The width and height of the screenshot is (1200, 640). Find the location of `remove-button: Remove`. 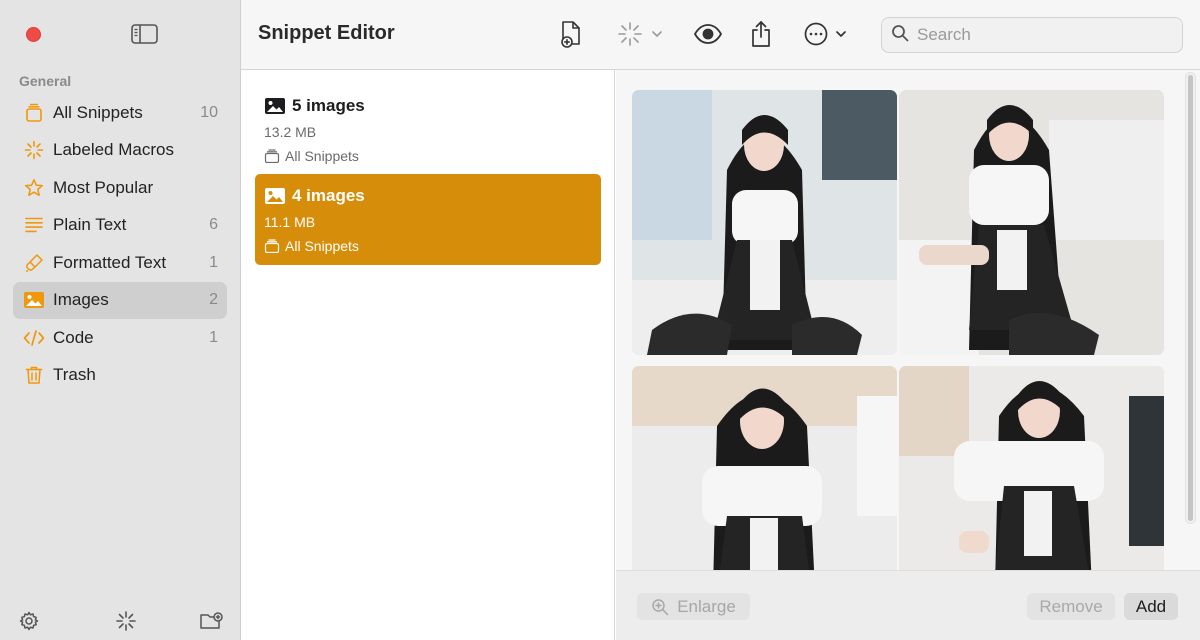

remove-button: Remove is located at coordinates (1071, 606).